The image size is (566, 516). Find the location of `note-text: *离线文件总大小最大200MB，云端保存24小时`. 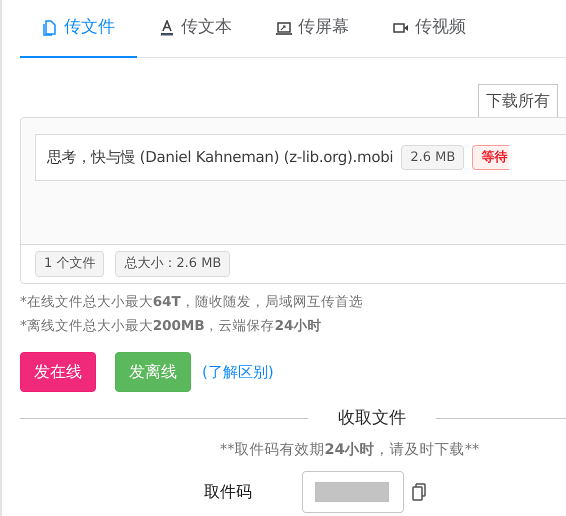

note-text: *离线文件总大小最大200MB，云端保存24小时 is located at coordinates (171, 326).